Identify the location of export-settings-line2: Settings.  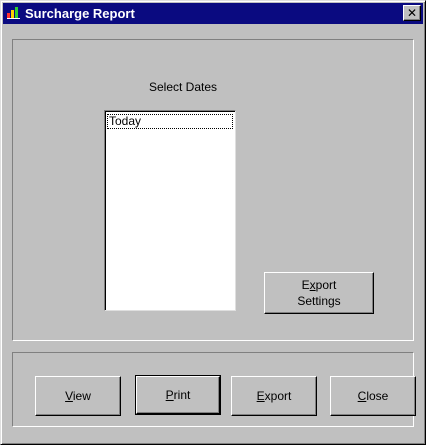
(319, 301).